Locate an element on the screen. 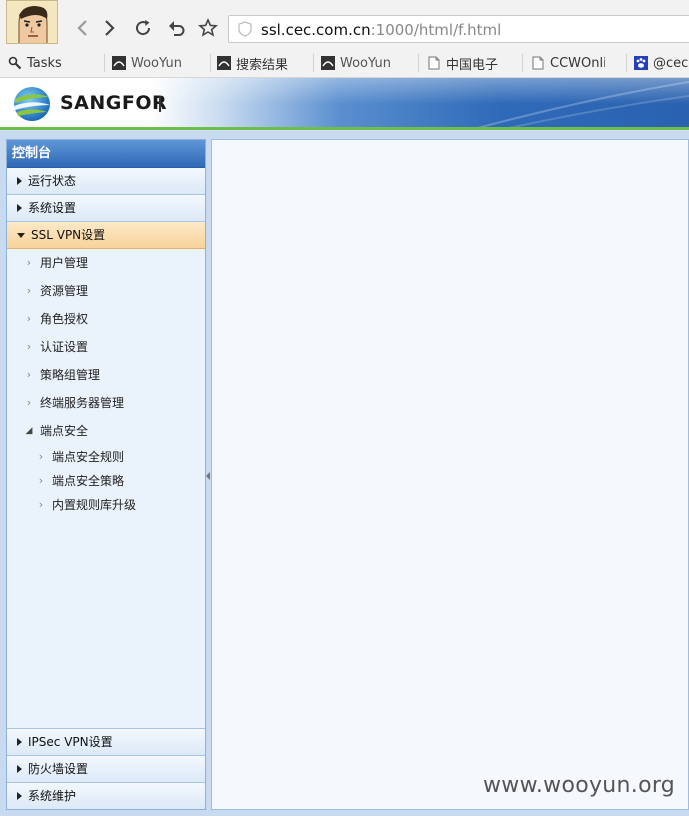 This screenshot has height=816, width=689. bookmark-tasks: Tasks is located at coordinates (53, 63).